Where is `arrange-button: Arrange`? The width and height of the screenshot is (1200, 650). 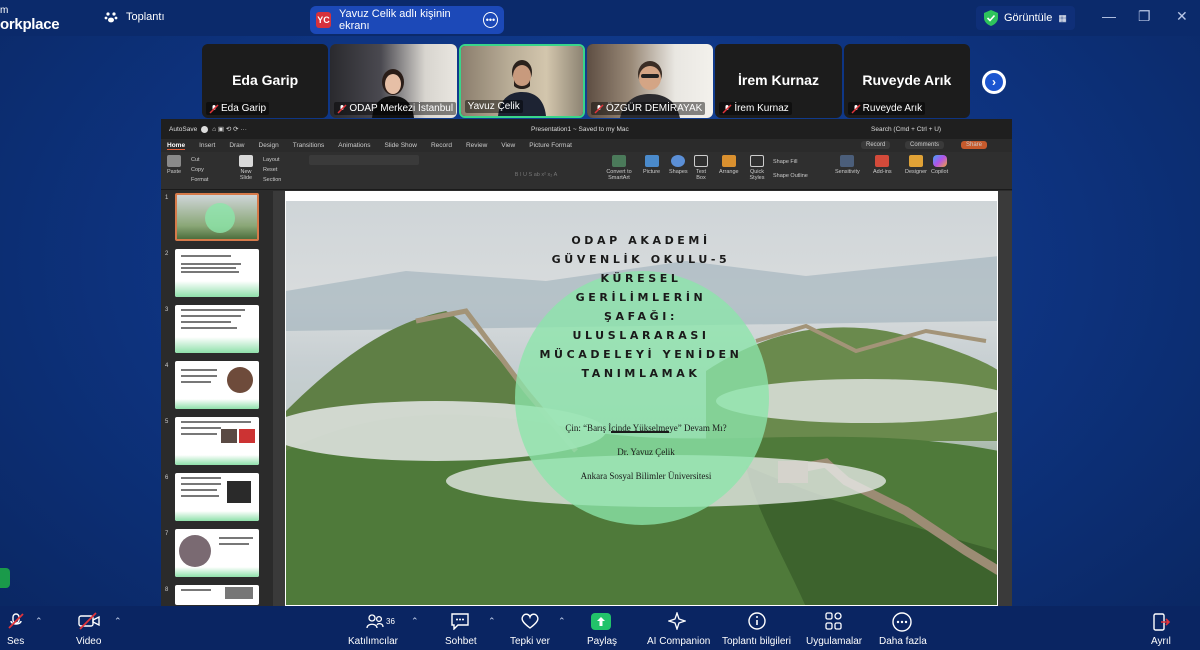
arrange-button: Arrange is located at coordinates (729, 165).